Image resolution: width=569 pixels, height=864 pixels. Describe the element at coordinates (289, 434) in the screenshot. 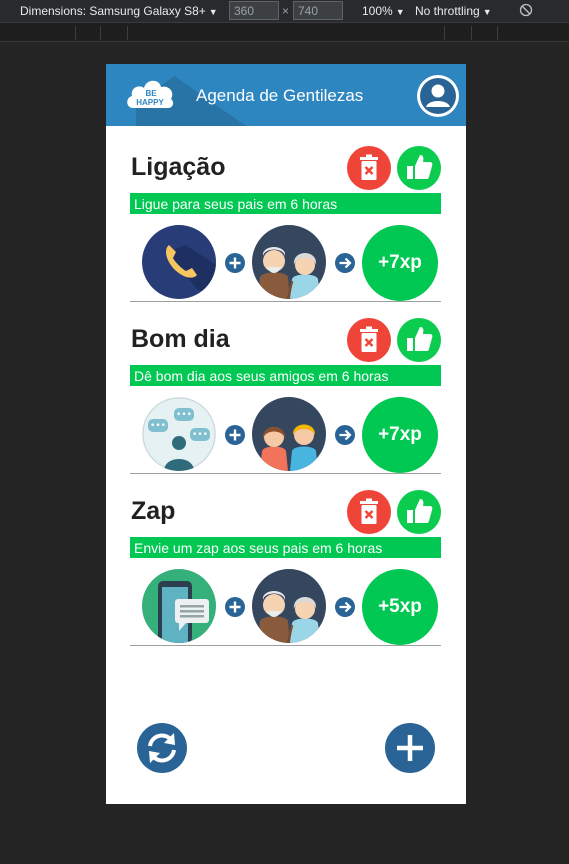

I see `friends-icon` at that location.